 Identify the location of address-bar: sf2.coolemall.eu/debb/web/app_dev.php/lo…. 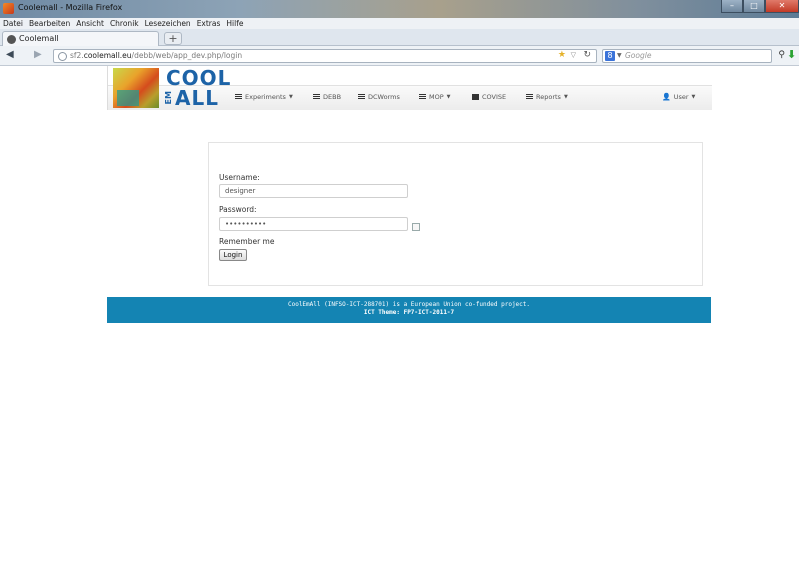
(325, 56).